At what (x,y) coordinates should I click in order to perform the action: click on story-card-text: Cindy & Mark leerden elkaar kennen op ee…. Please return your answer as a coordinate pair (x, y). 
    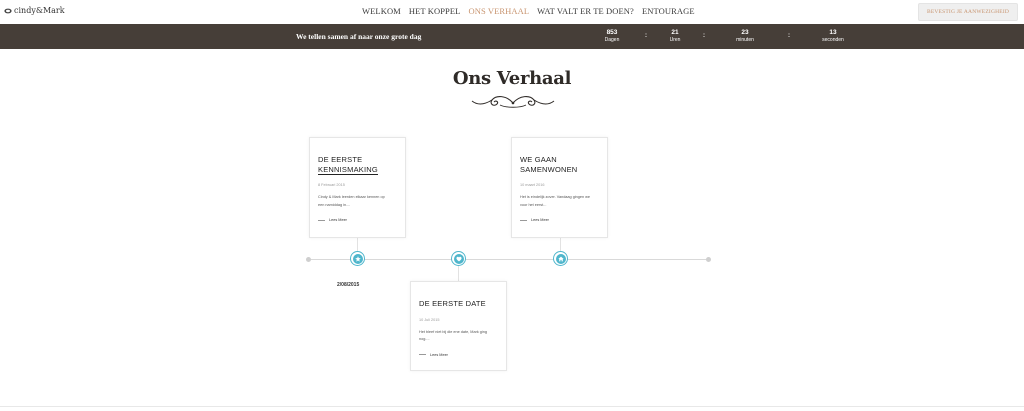
    Looking at the image, I should click on (351, 201).